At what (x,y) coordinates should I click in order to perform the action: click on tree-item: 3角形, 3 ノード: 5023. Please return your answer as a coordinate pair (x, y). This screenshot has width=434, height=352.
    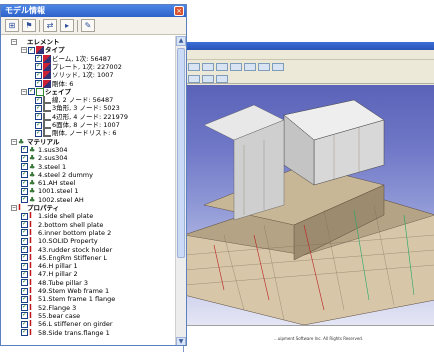
    Looking at the image, I should click on (77, 108).